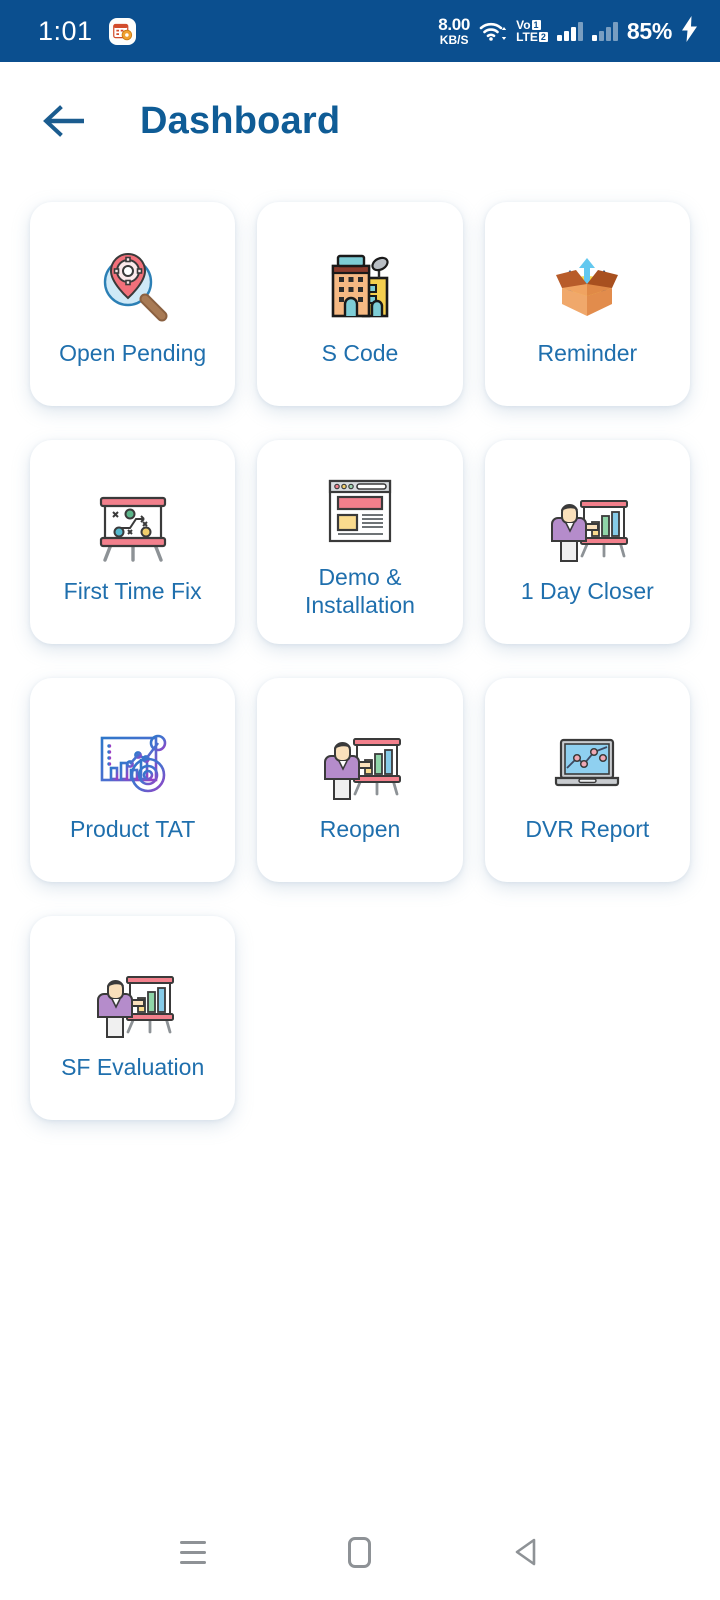  What do you see at coordinates (527, 37) in the screenshot?
I see `volte-bottom-text: LTE` at bounding box center [527, 37].